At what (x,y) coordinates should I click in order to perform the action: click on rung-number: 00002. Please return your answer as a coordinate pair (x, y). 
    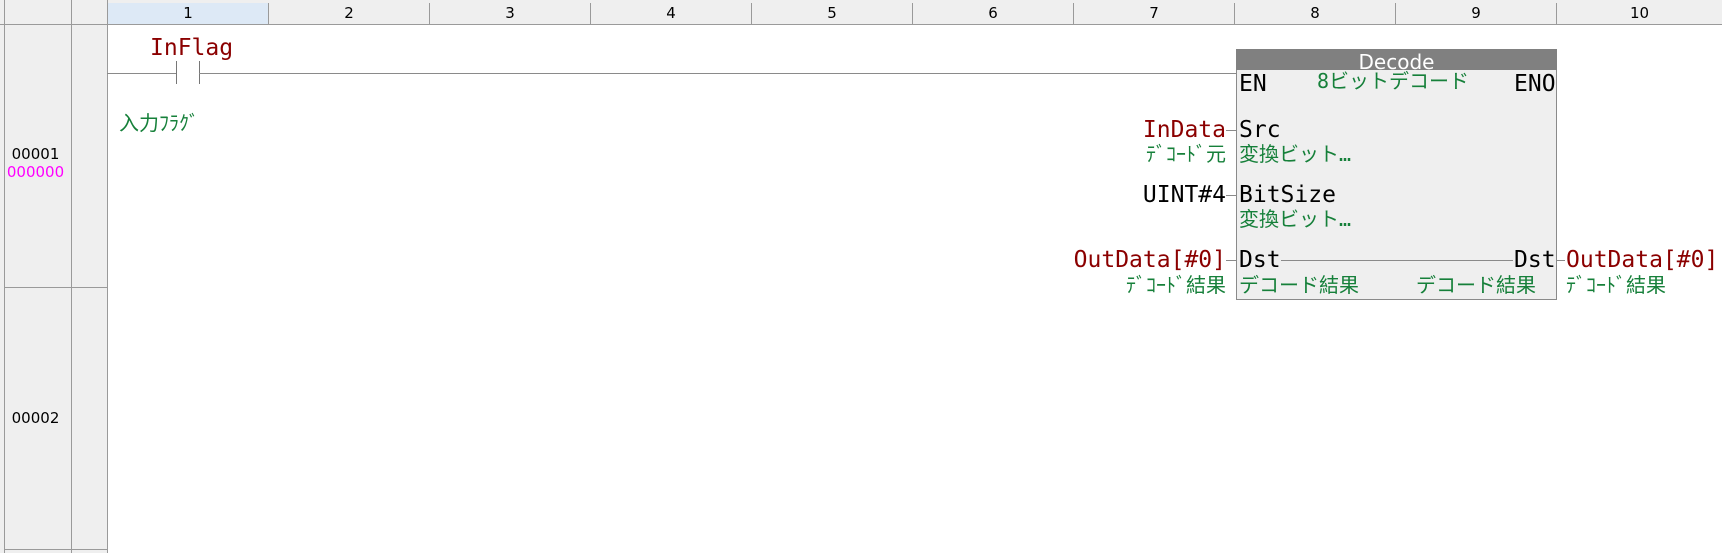
    Looking at the image, I should click on (35, 418).